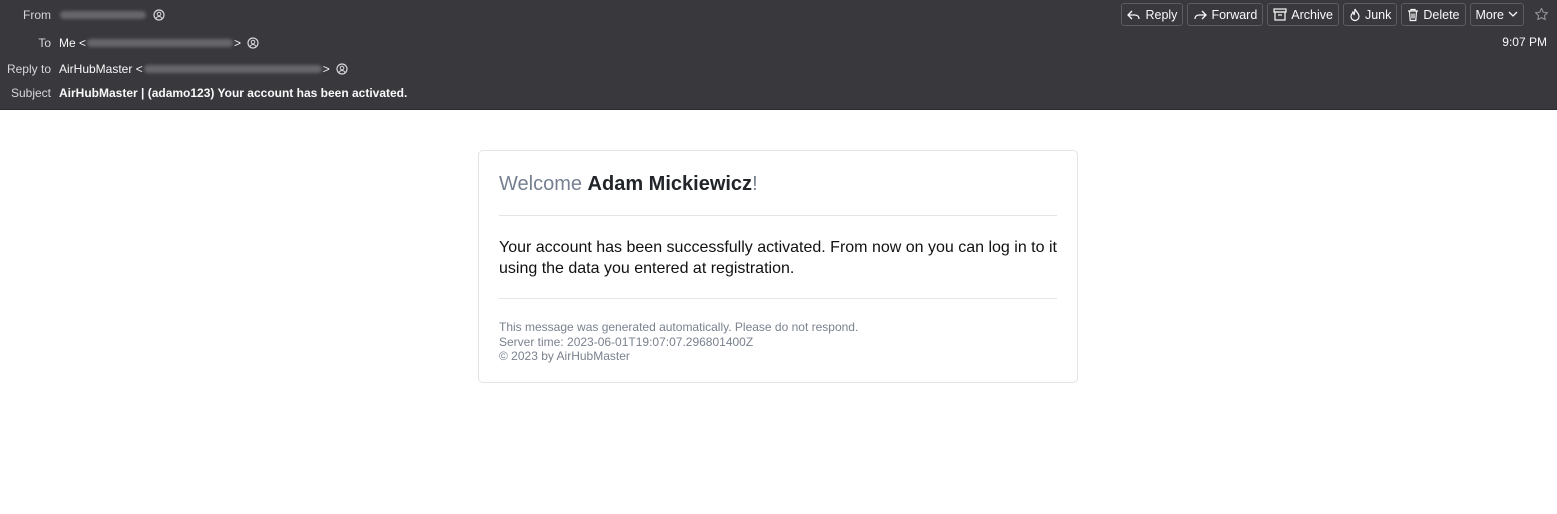 The image size is (1557, 514). What do you see at coordinates (1513, 14) in the screenshot?
I see `chevron-down-icon` at bounding box center [1513, 14].